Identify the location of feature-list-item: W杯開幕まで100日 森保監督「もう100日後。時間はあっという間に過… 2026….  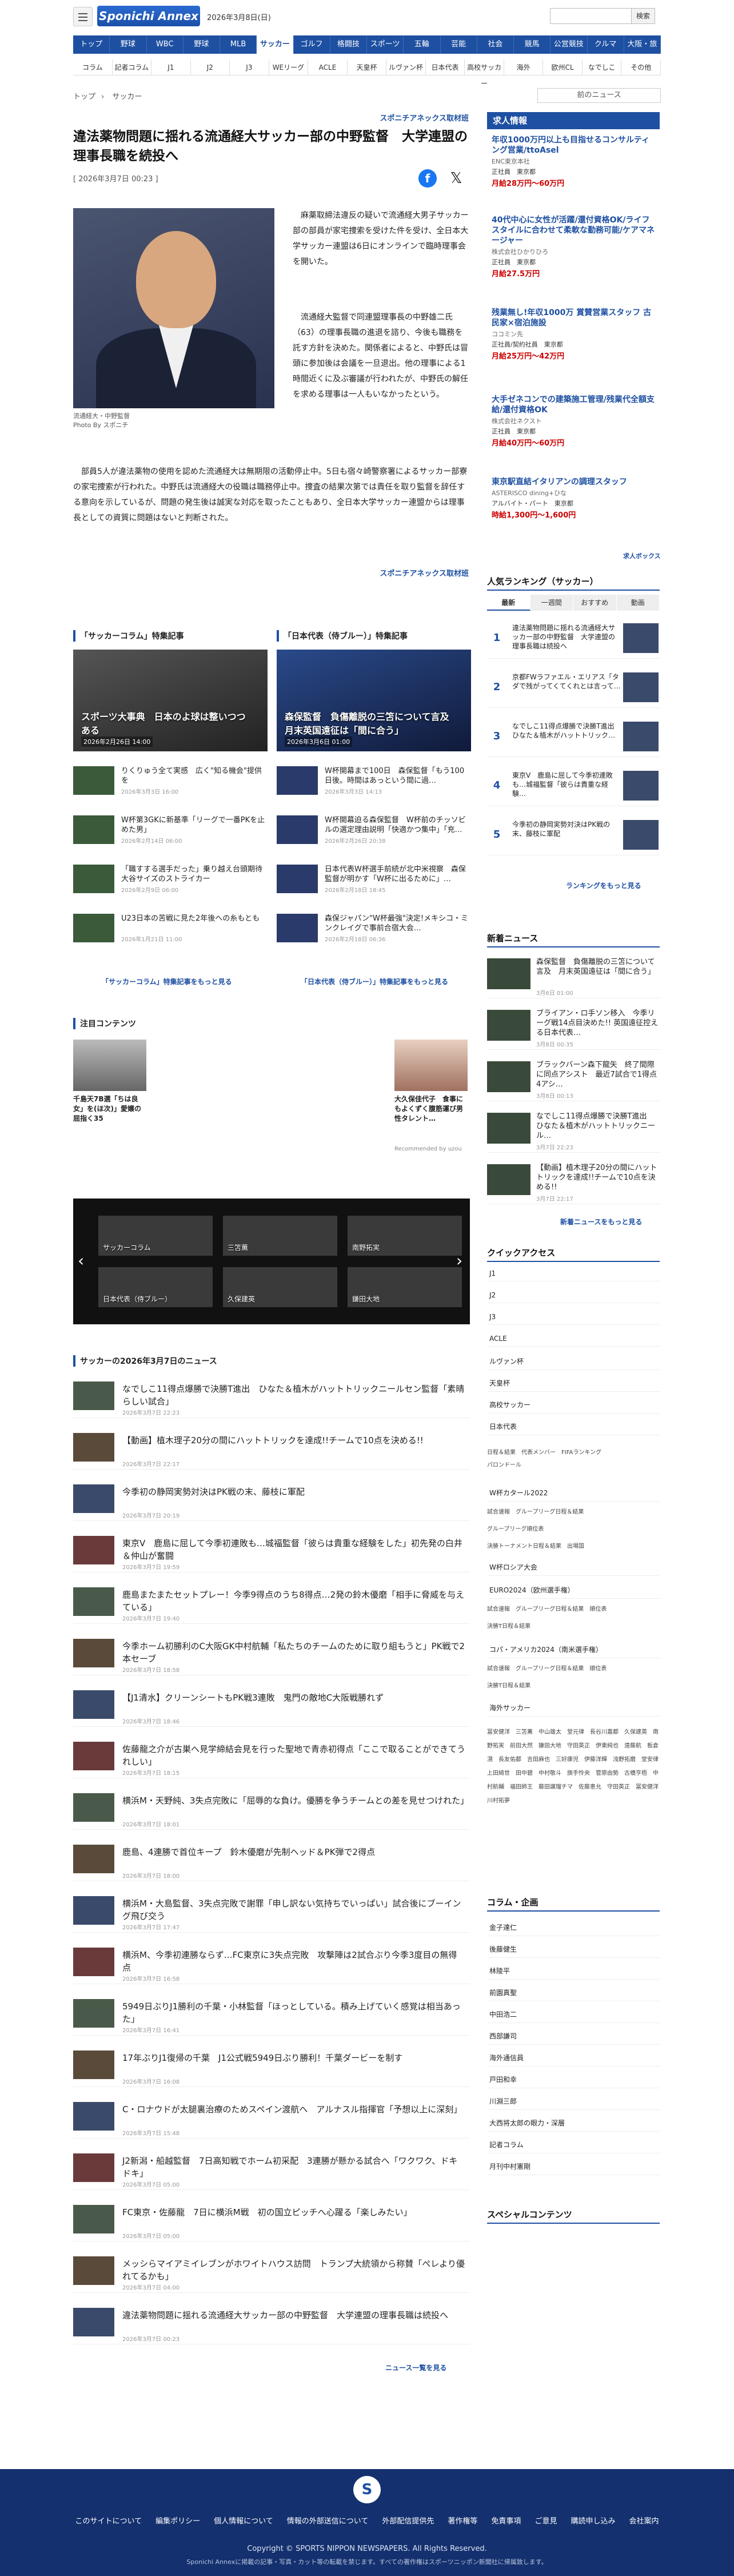
(374, 780).